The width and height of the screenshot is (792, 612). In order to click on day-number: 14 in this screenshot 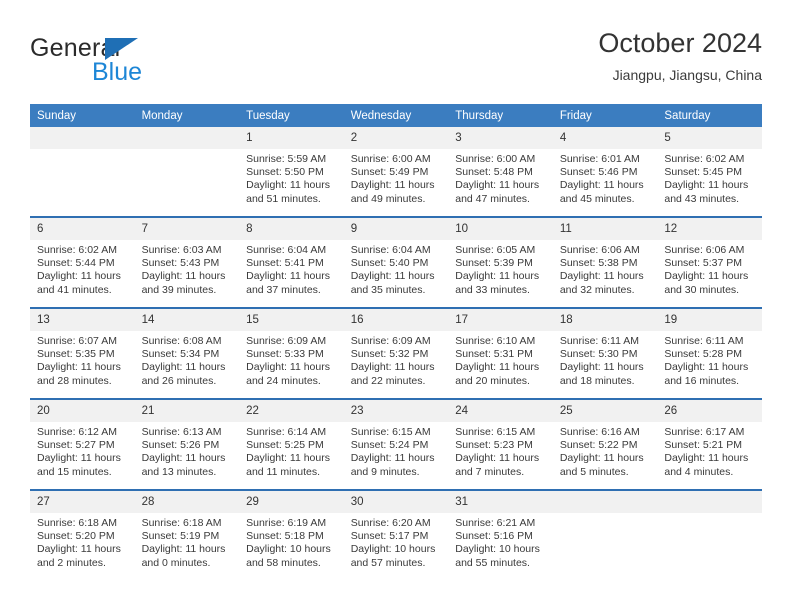, I will do `click(187, 320)`.